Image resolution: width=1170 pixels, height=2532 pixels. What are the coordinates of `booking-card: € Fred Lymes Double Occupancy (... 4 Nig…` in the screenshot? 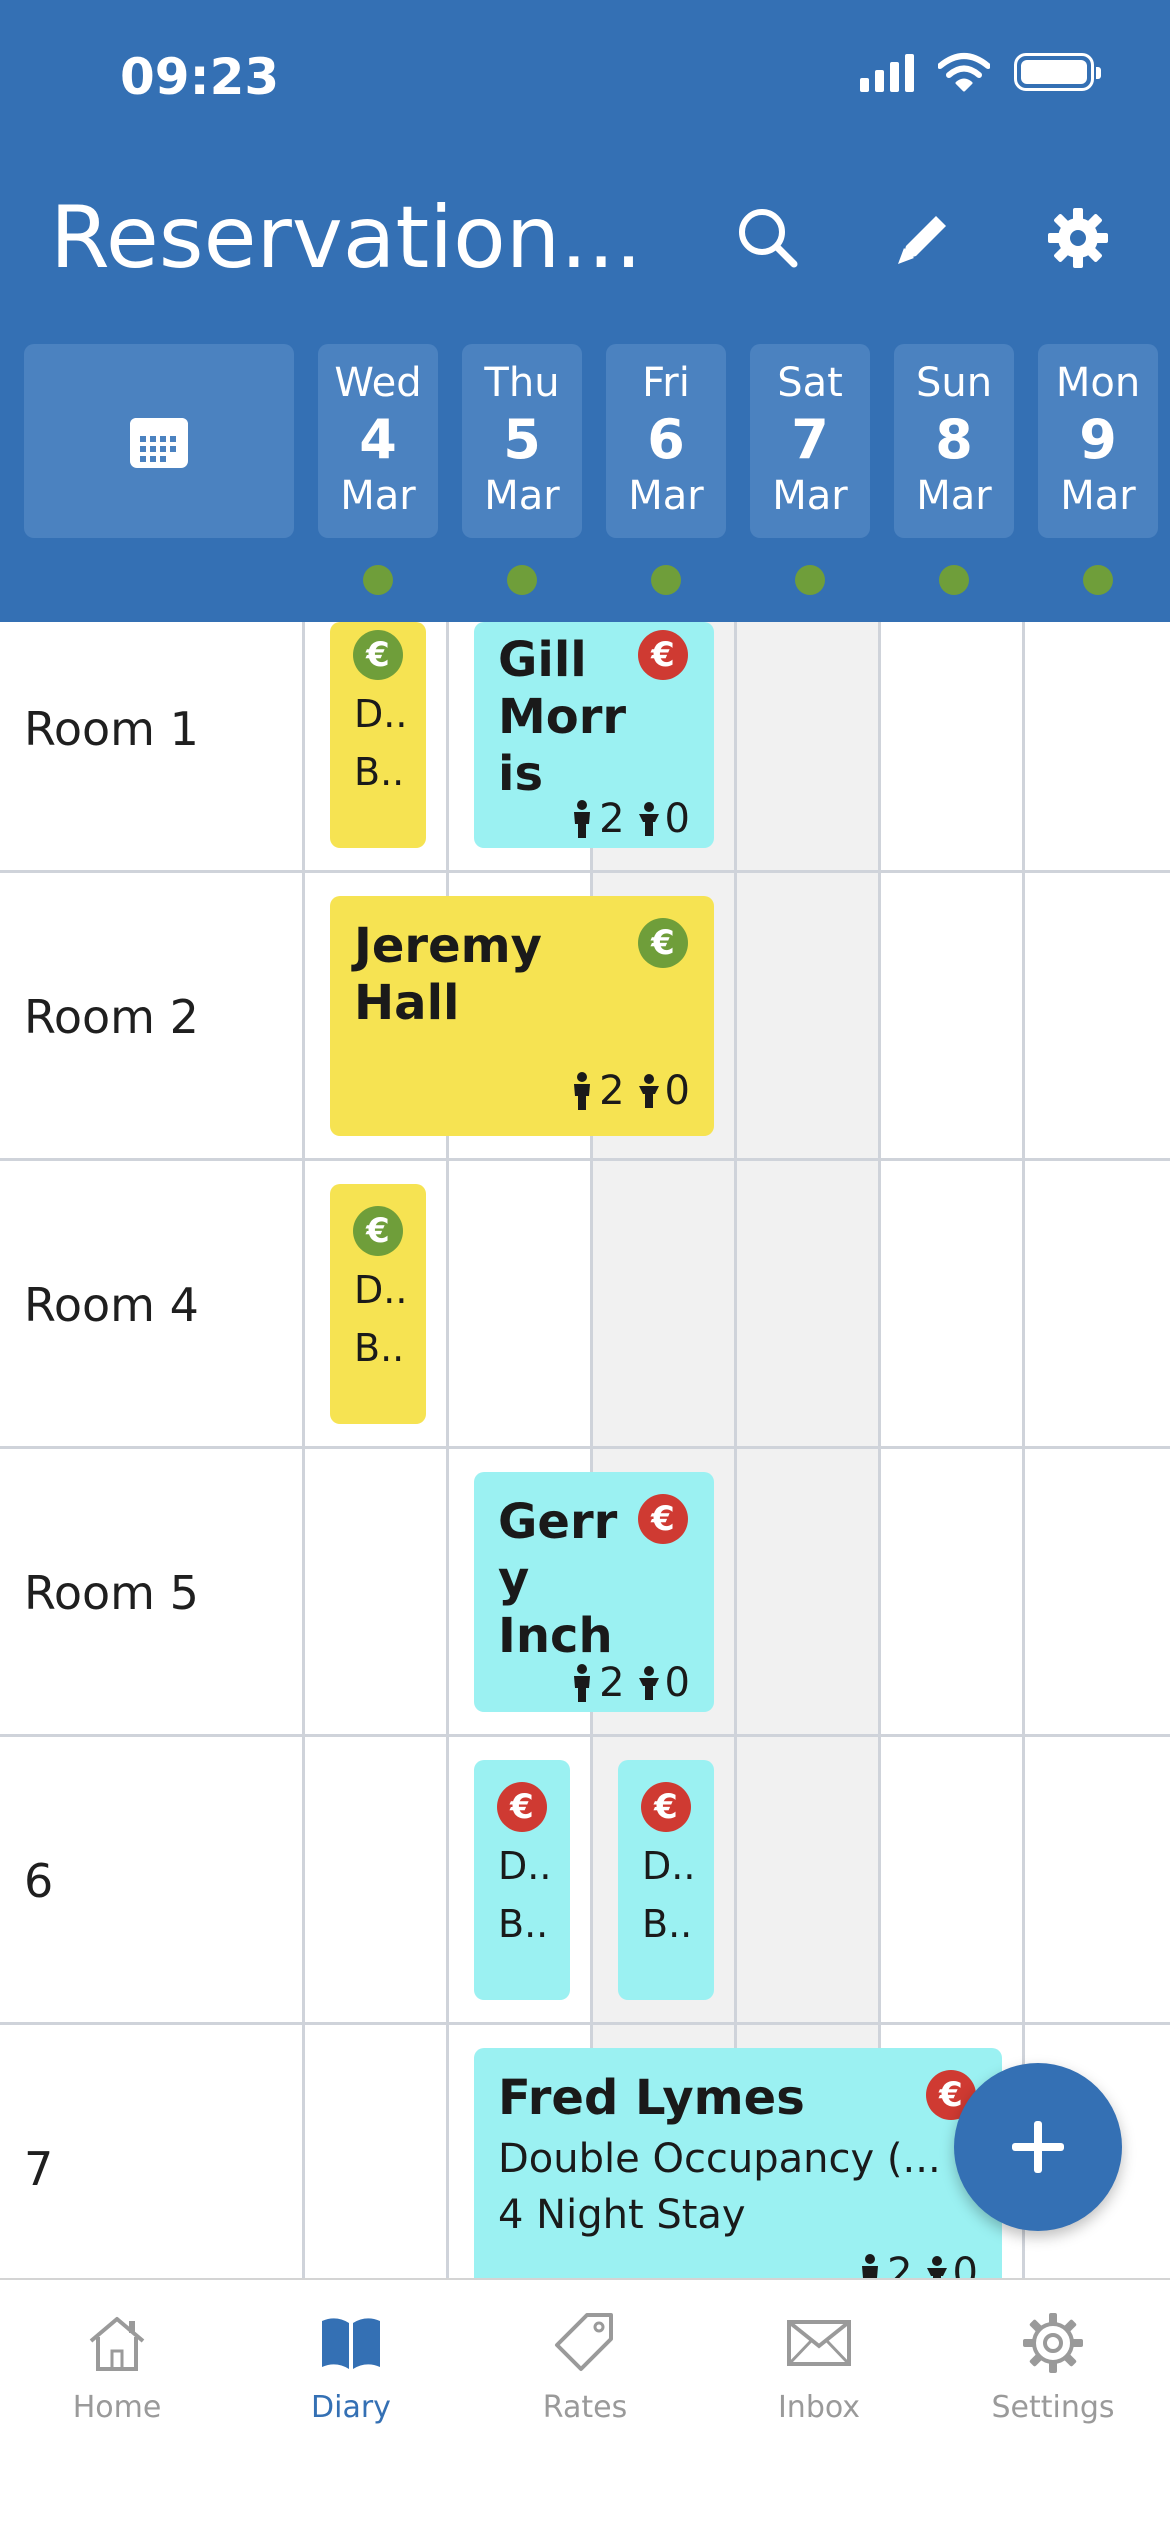 It's located at (738, 2163).